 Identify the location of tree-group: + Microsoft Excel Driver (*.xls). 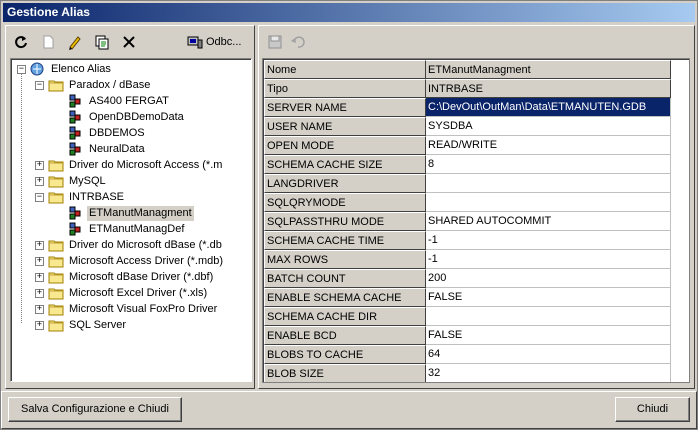
(122, 293).